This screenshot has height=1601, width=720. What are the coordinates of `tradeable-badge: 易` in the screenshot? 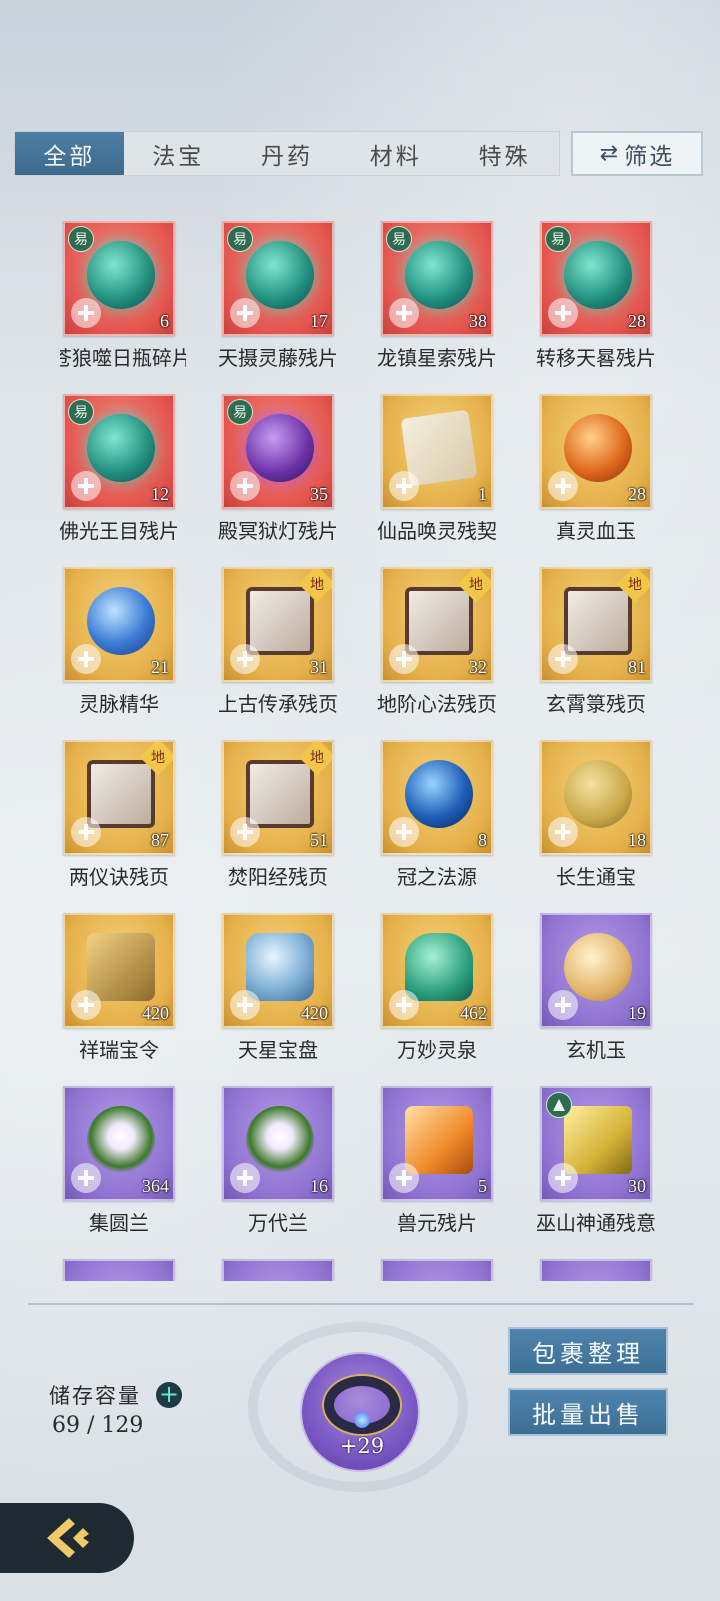 It's located at (240, 239).